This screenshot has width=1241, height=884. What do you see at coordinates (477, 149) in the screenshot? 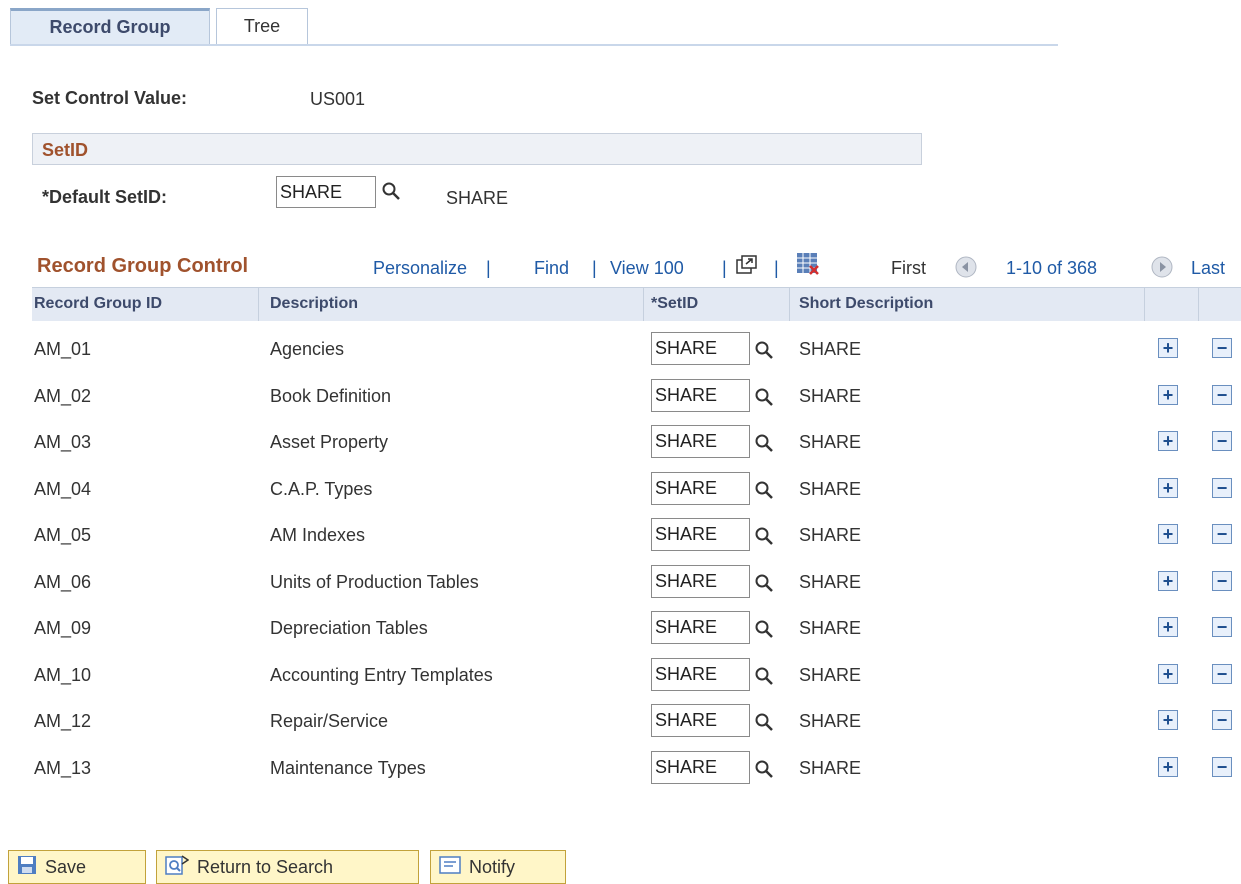
I see `setid-section-header: SetID` at bounding box center [477, 149].